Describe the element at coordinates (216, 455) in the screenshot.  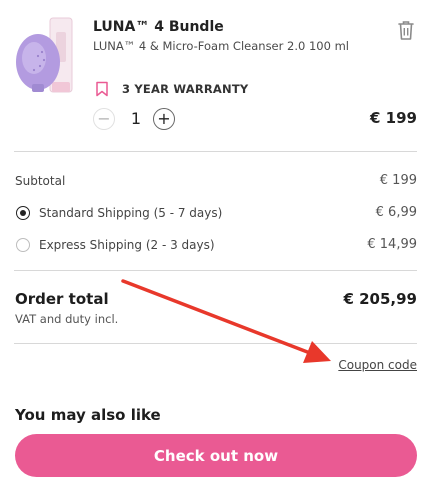
I see `checkout-button: Check out now` at that location.